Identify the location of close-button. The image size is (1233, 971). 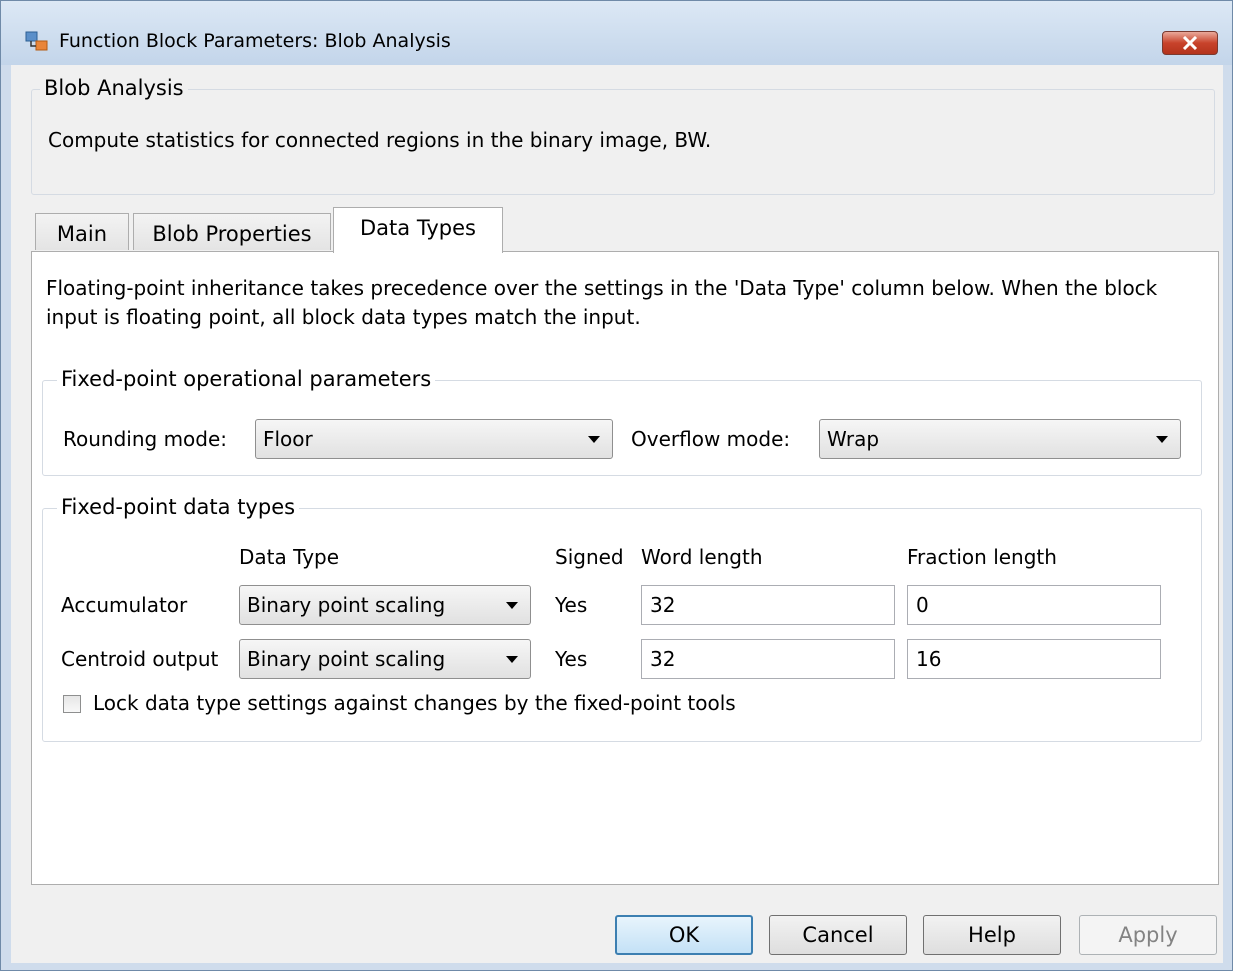
(1190, 43).